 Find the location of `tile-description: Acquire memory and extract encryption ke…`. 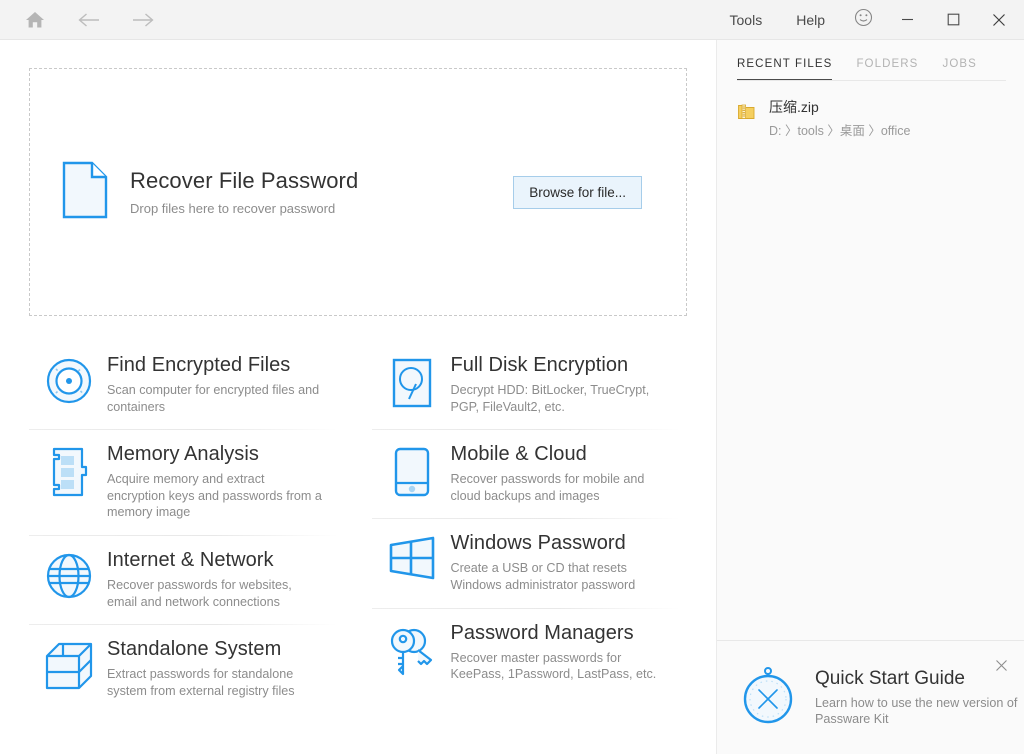

tile-description: Acquire memory and extract encryption ke… is located at coordinates (214, 496).